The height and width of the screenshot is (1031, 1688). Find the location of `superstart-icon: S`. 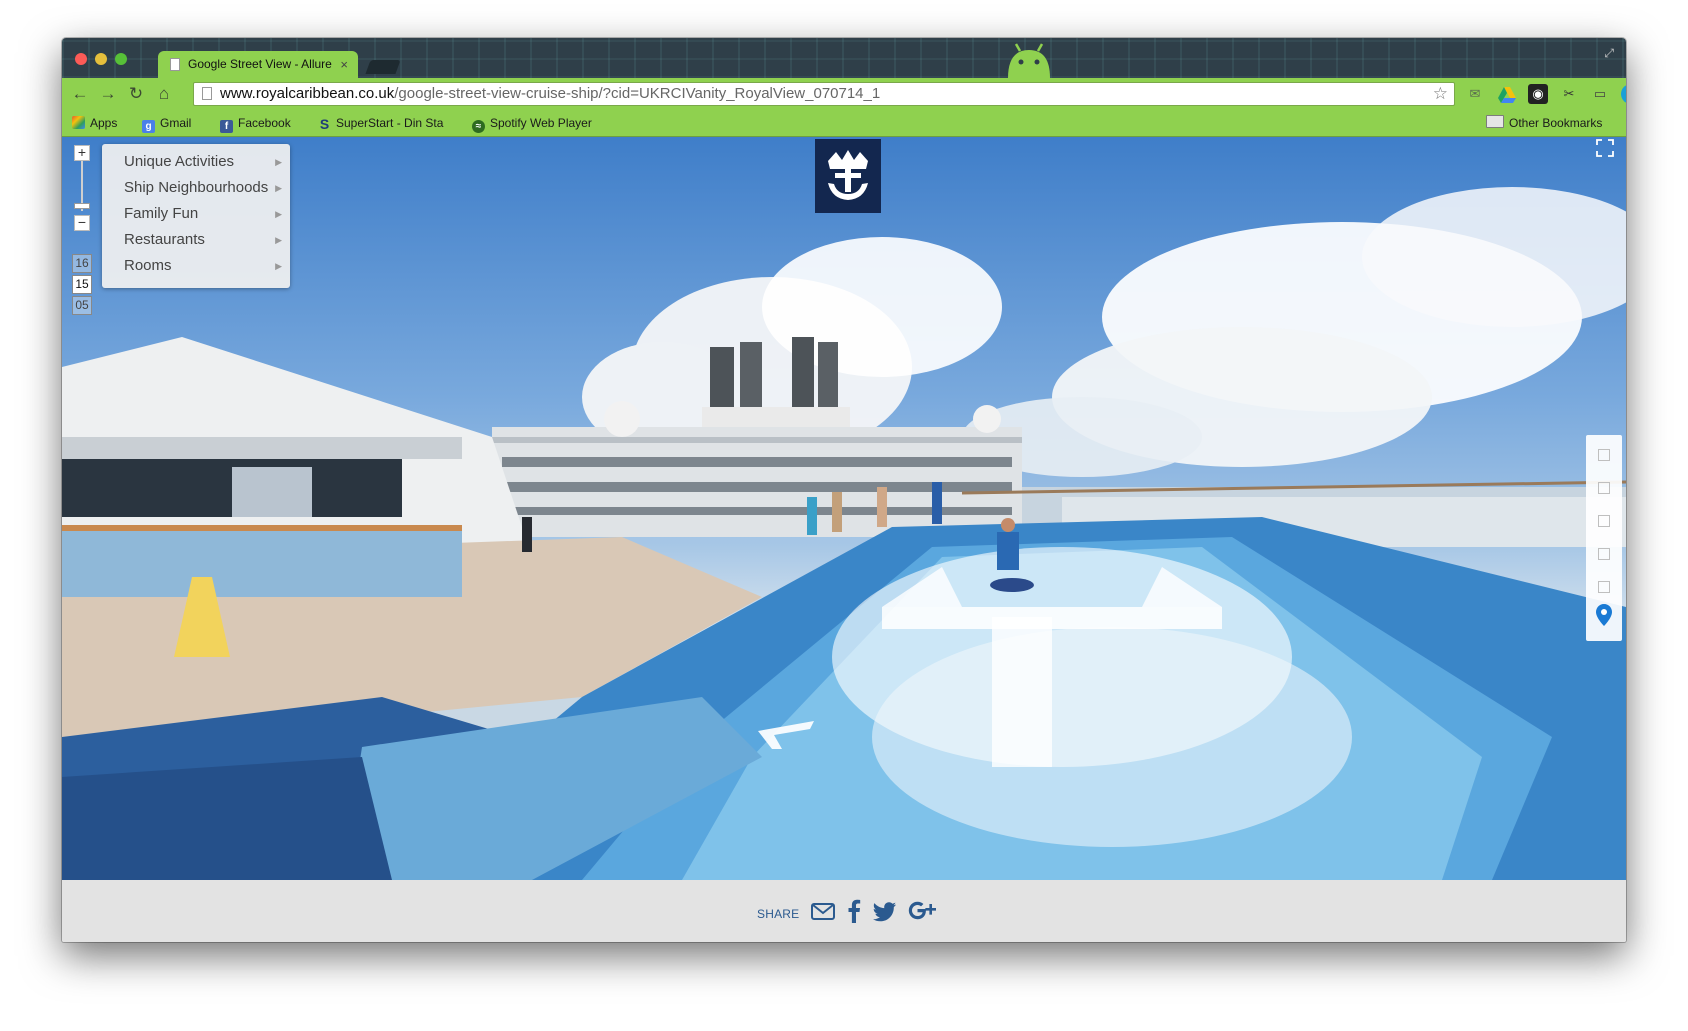

superstart-icon: S is located at coordinates (324, 123).